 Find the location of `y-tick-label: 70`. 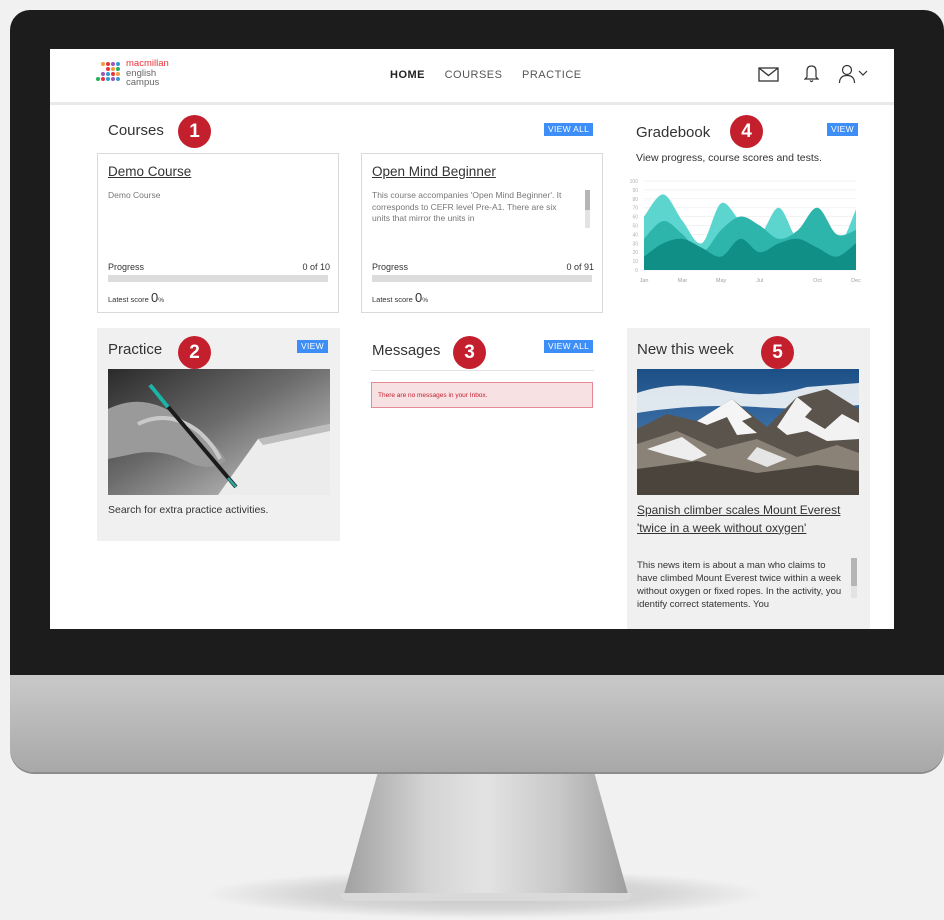

y-tick-label: 70 is located at coordinates (635, 209).